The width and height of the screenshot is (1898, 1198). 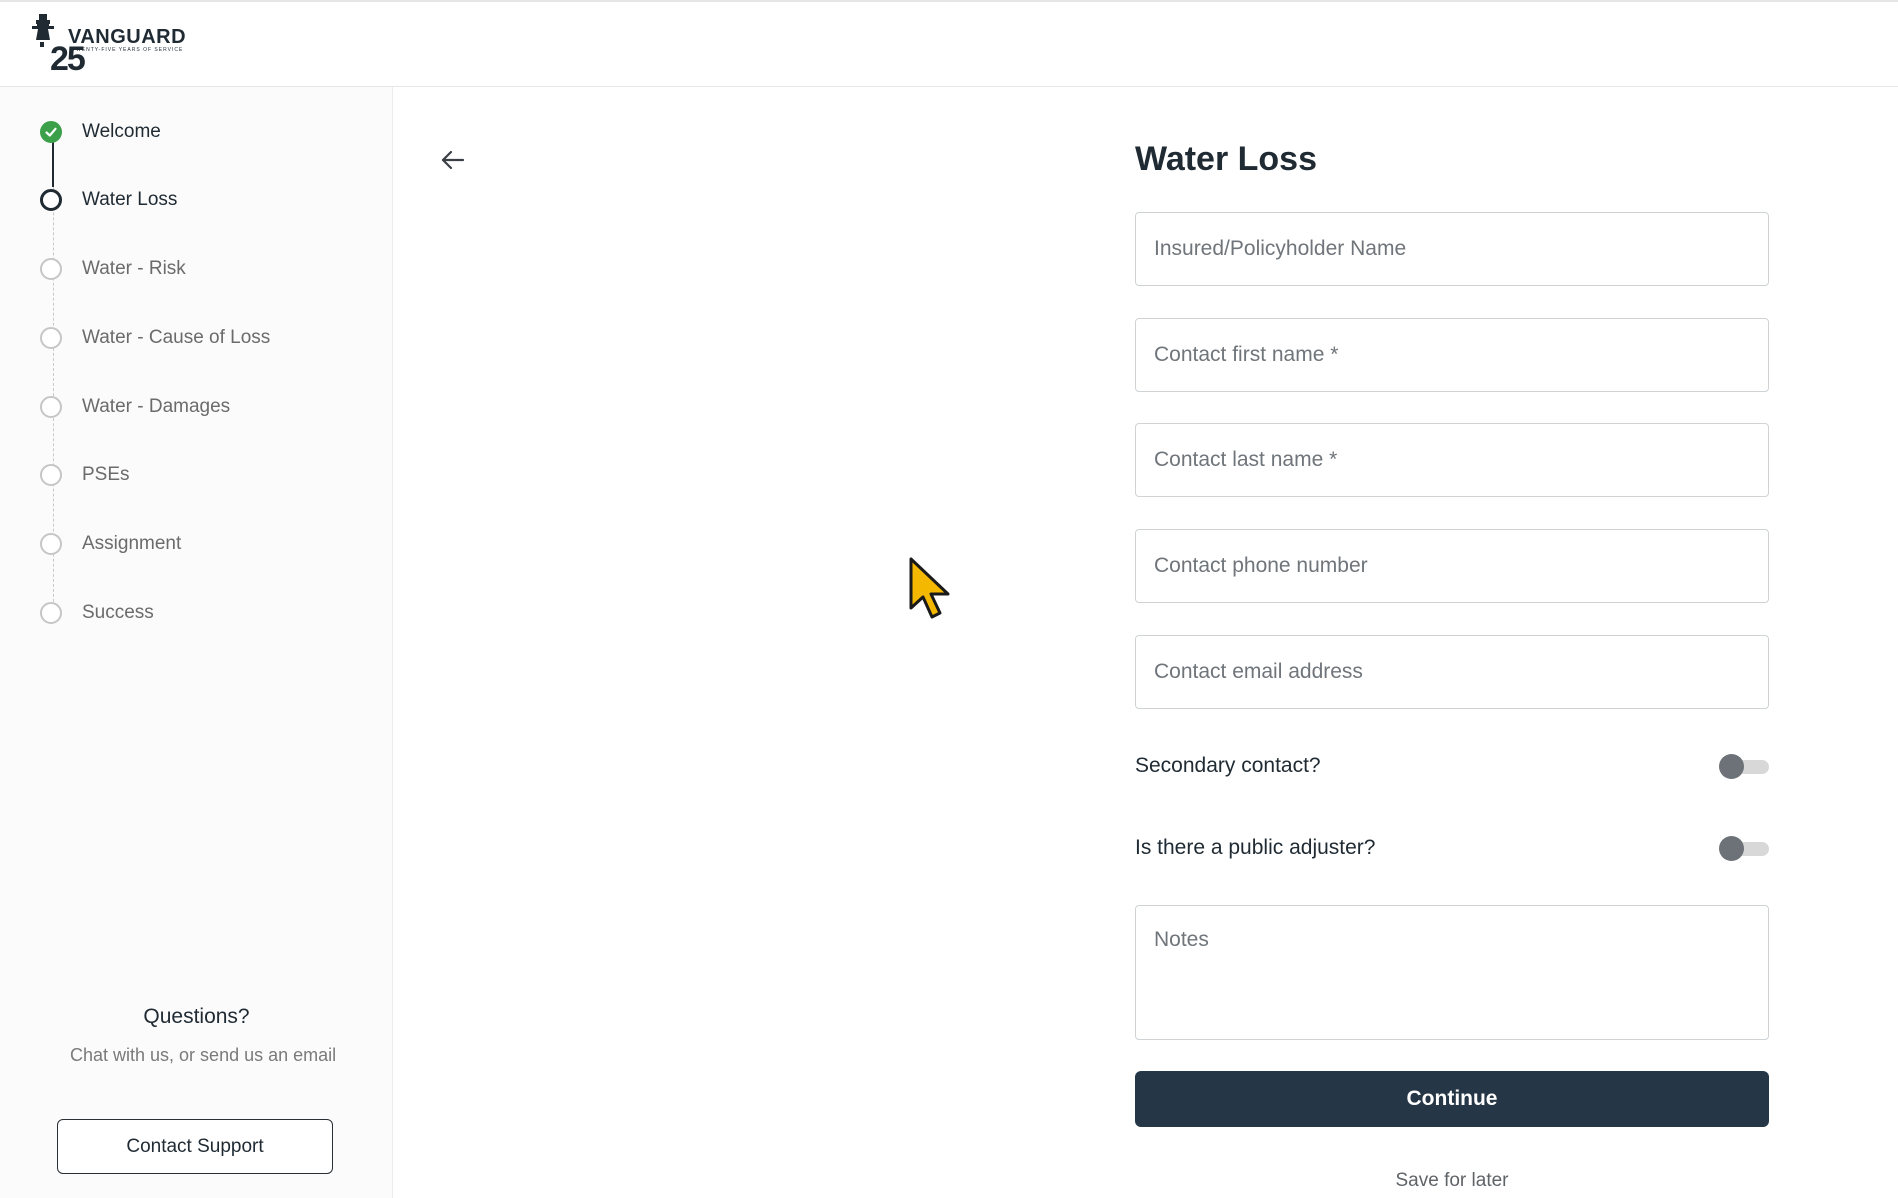 I want to click on mouse-pointer-icon, so click(x=929, y=588).